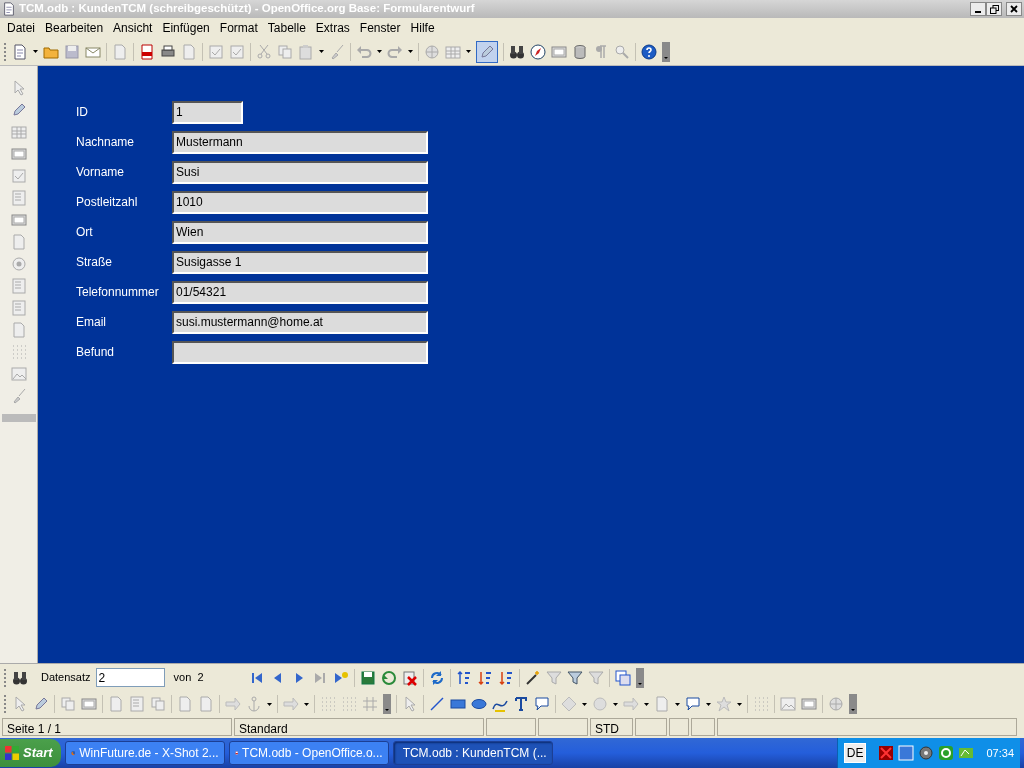 The image size is (1024, 768). I want to click on guides-icon, so click(349, 704).